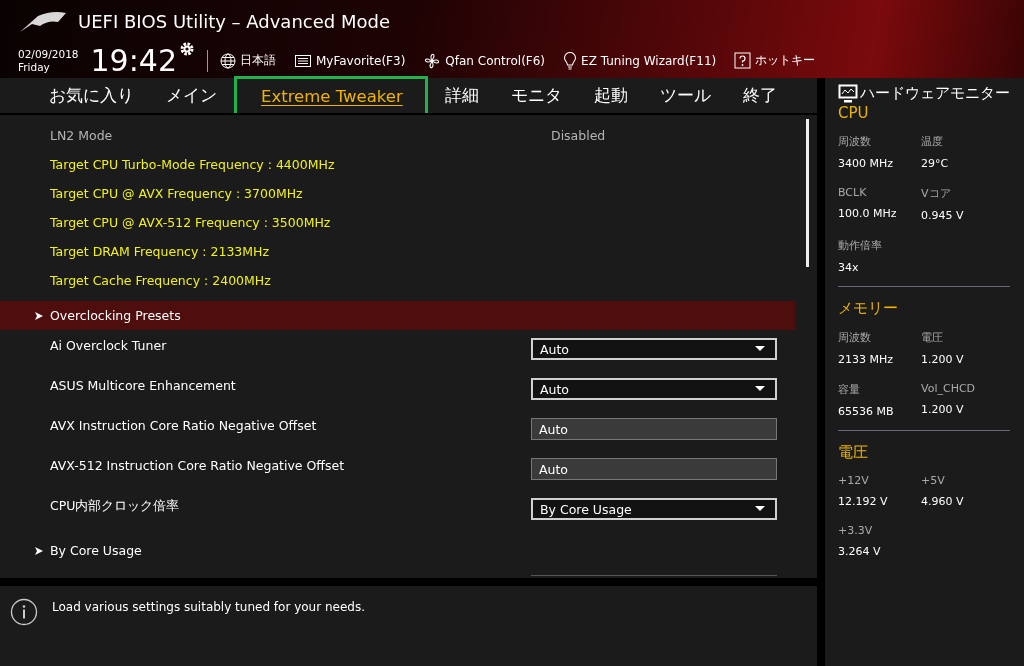 The width and height of the screenshot is (1024, 666). Describe the element at coordinates (685, 95) in the screenshot. I see `menu-tab: ツール` at that location.